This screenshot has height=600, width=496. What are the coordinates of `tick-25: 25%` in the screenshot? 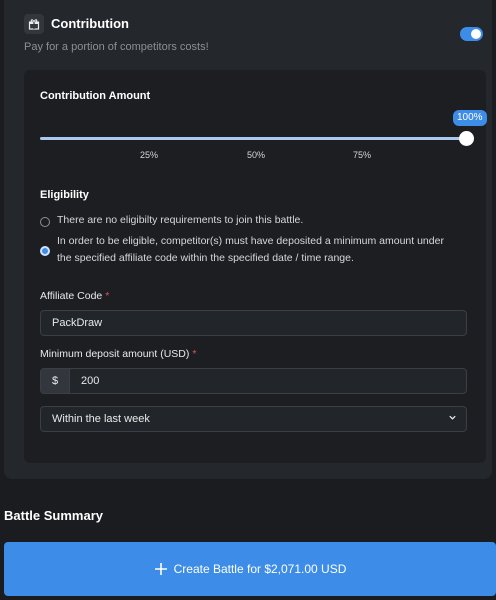 It's located at (149, 155).